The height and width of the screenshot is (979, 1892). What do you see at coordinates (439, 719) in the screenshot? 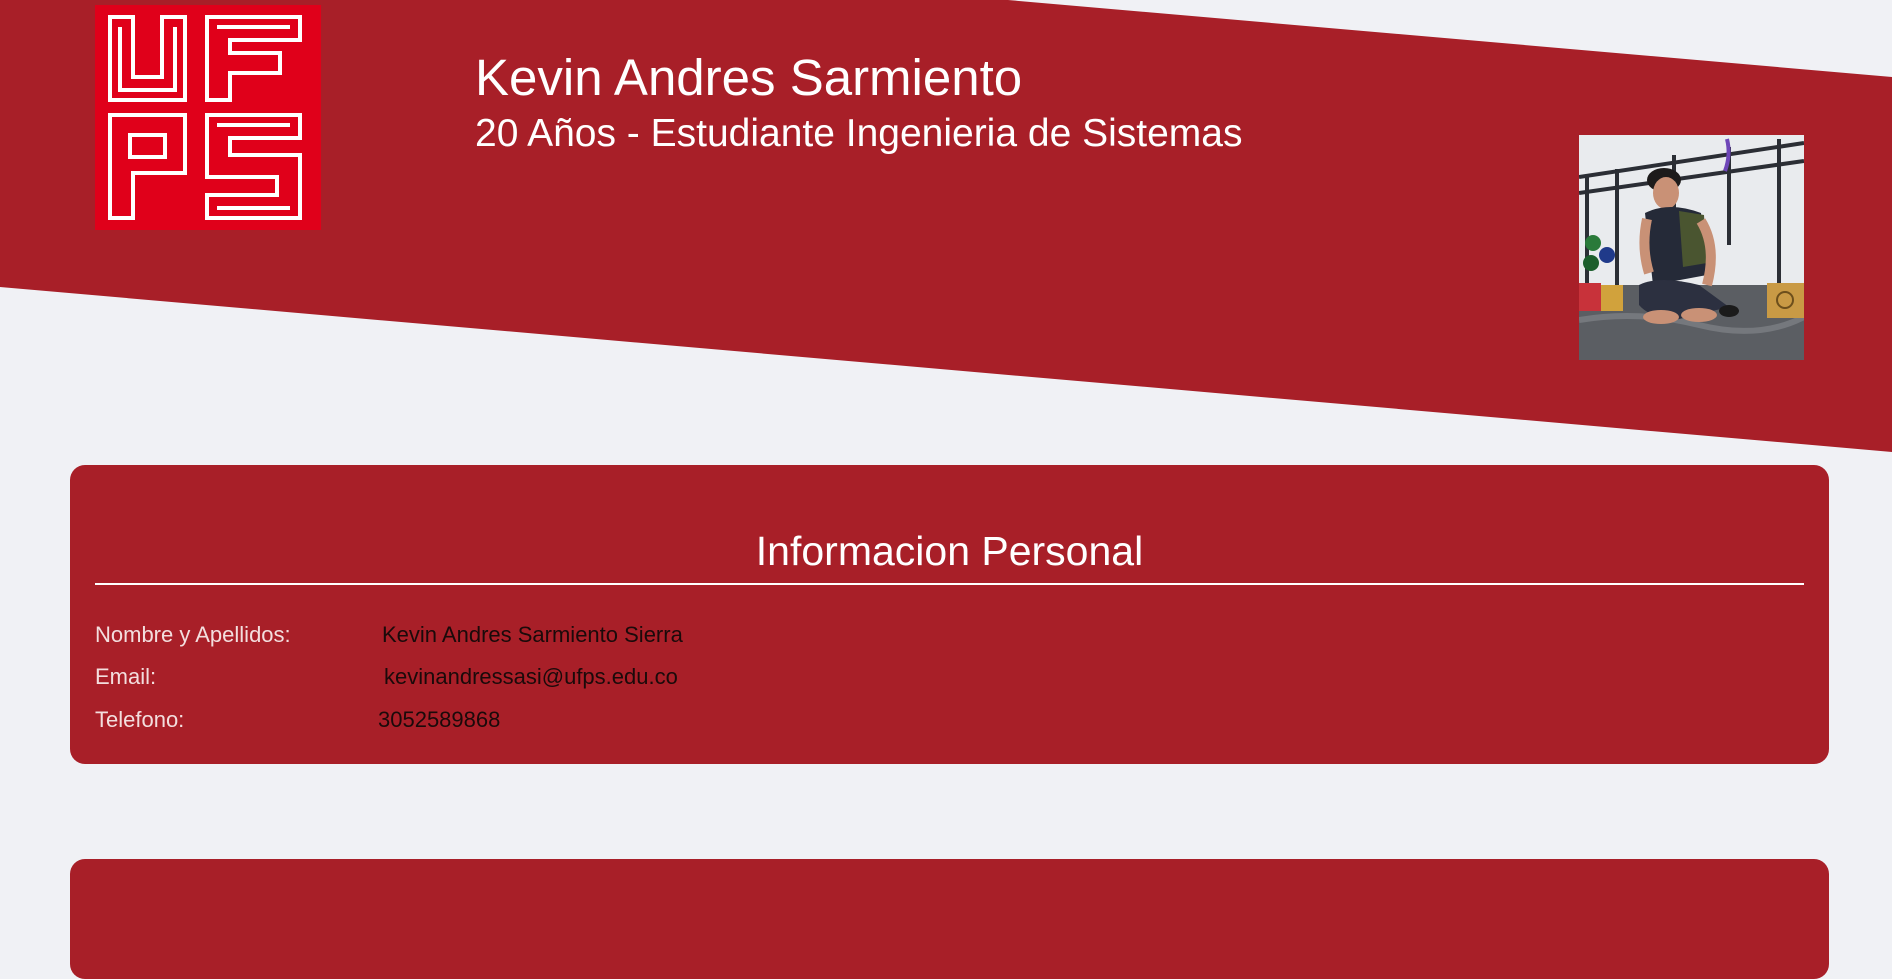
I see `phone-value: 3052589868` at bounding box center [439, 719].